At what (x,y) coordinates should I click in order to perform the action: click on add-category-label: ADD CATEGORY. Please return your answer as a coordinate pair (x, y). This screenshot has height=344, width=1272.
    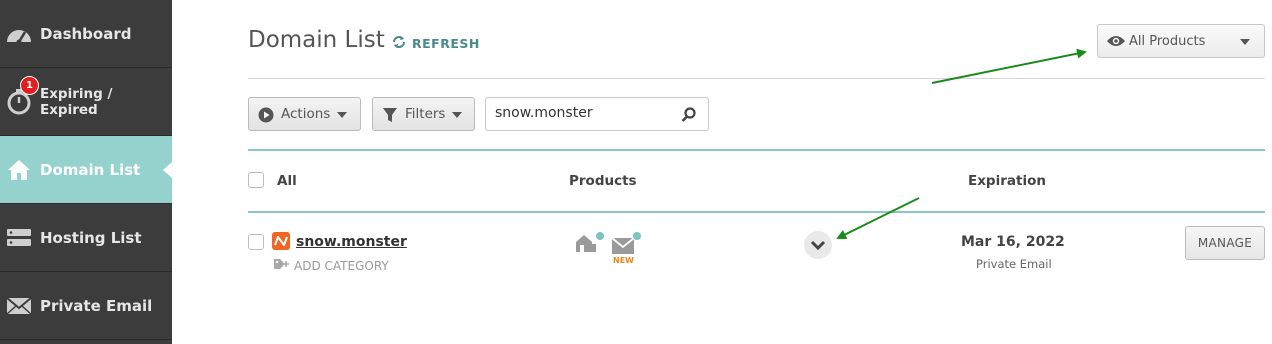
    Looking at the image, I should click on (341, 265).